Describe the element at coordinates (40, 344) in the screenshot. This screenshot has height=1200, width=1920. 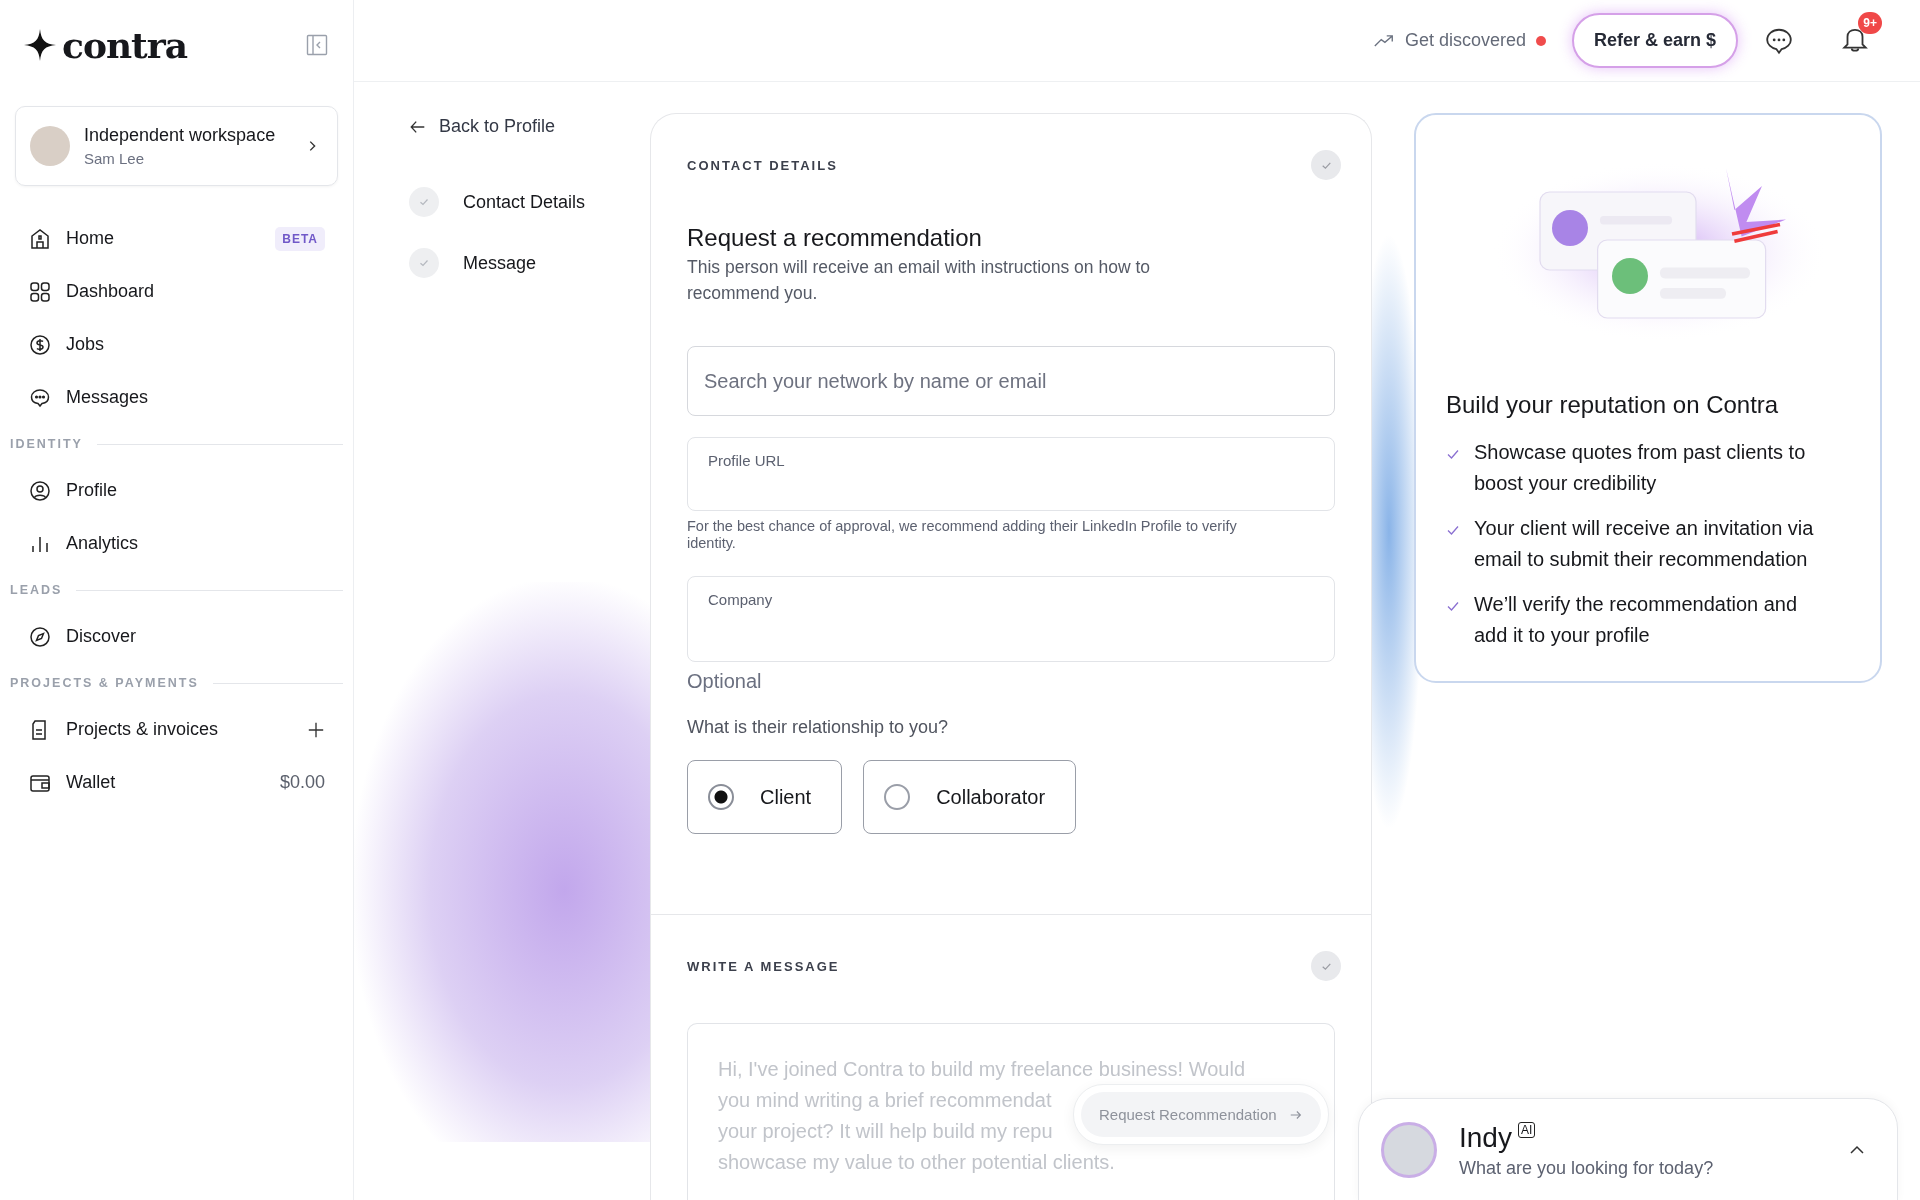
I see `dollar-icon` at that location.